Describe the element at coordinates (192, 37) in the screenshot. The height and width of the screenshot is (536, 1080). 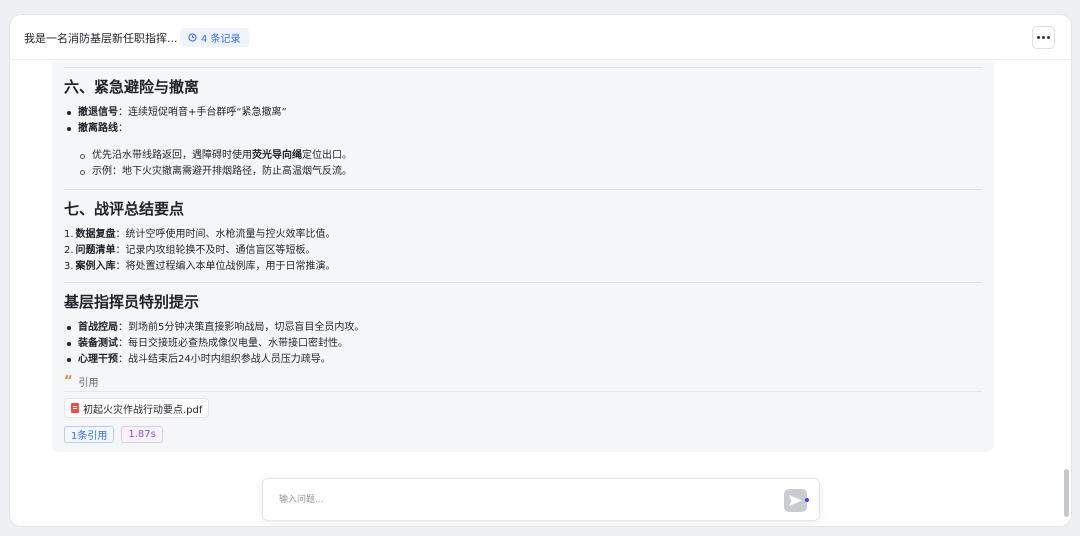
I see `clock-icon` at that location.